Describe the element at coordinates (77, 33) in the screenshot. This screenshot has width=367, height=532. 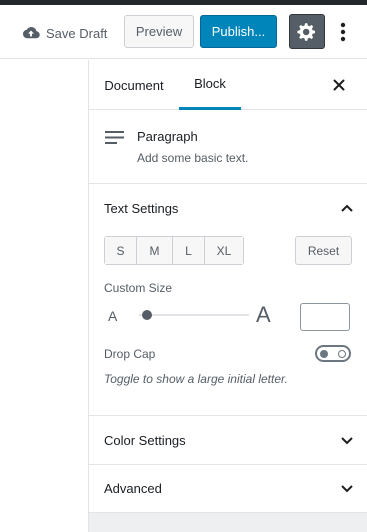
I see `save-draft-label: Save Draft` at that location.